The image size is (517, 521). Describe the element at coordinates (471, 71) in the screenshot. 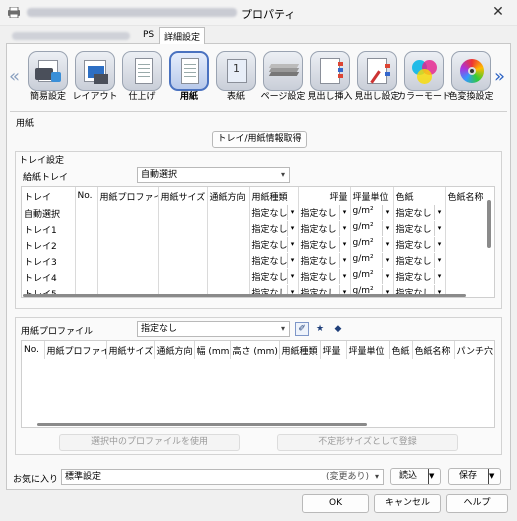

I see `color-conversion-icon` at that location.